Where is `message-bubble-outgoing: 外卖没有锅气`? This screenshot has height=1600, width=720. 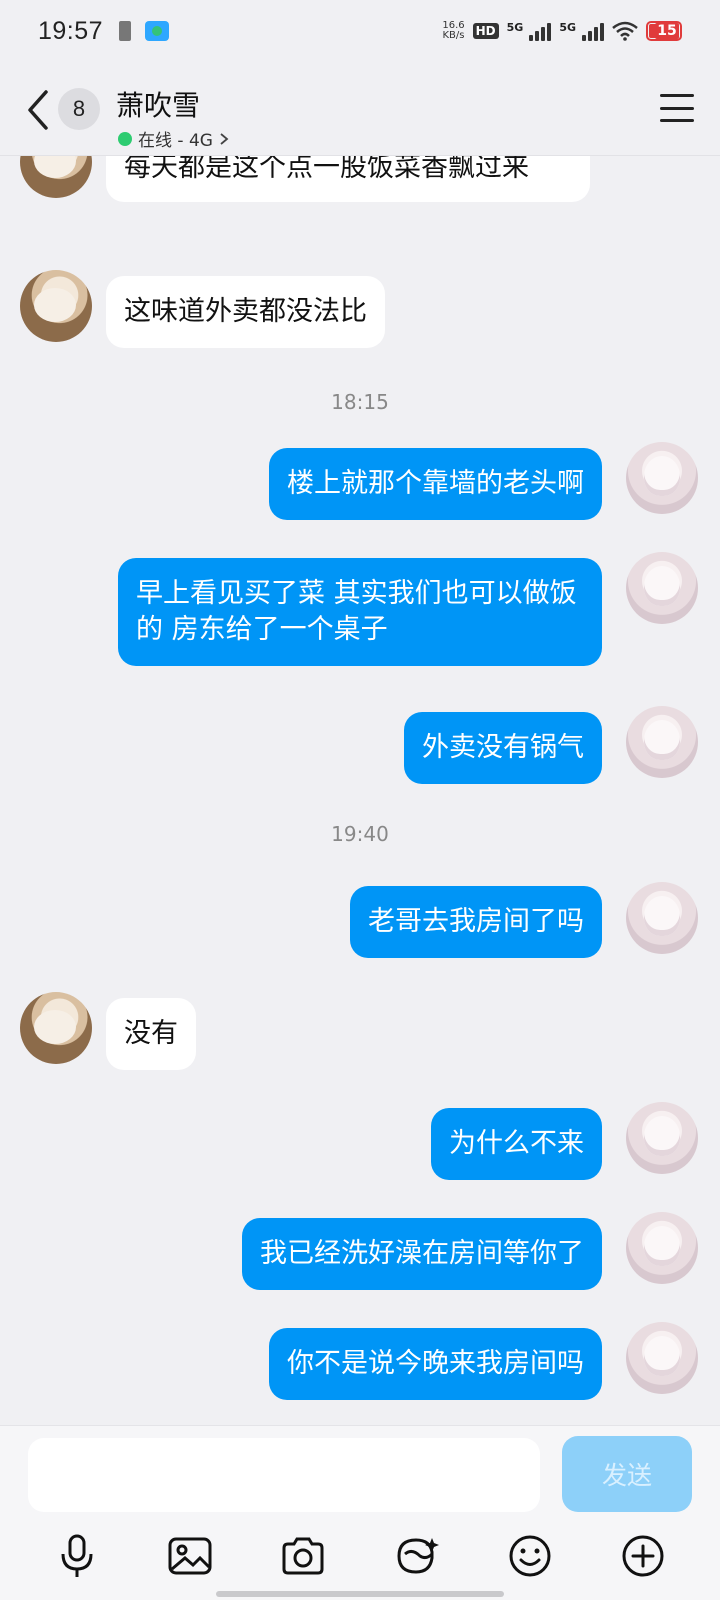
message-bubble-outgoing: 外卖没有锅气 is located at coordinates (503, 748).